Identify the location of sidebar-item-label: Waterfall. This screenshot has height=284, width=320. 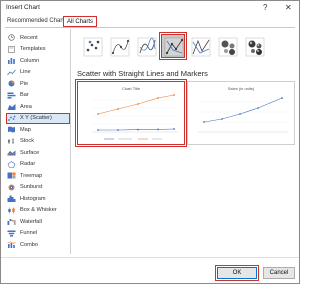
(31, 221).